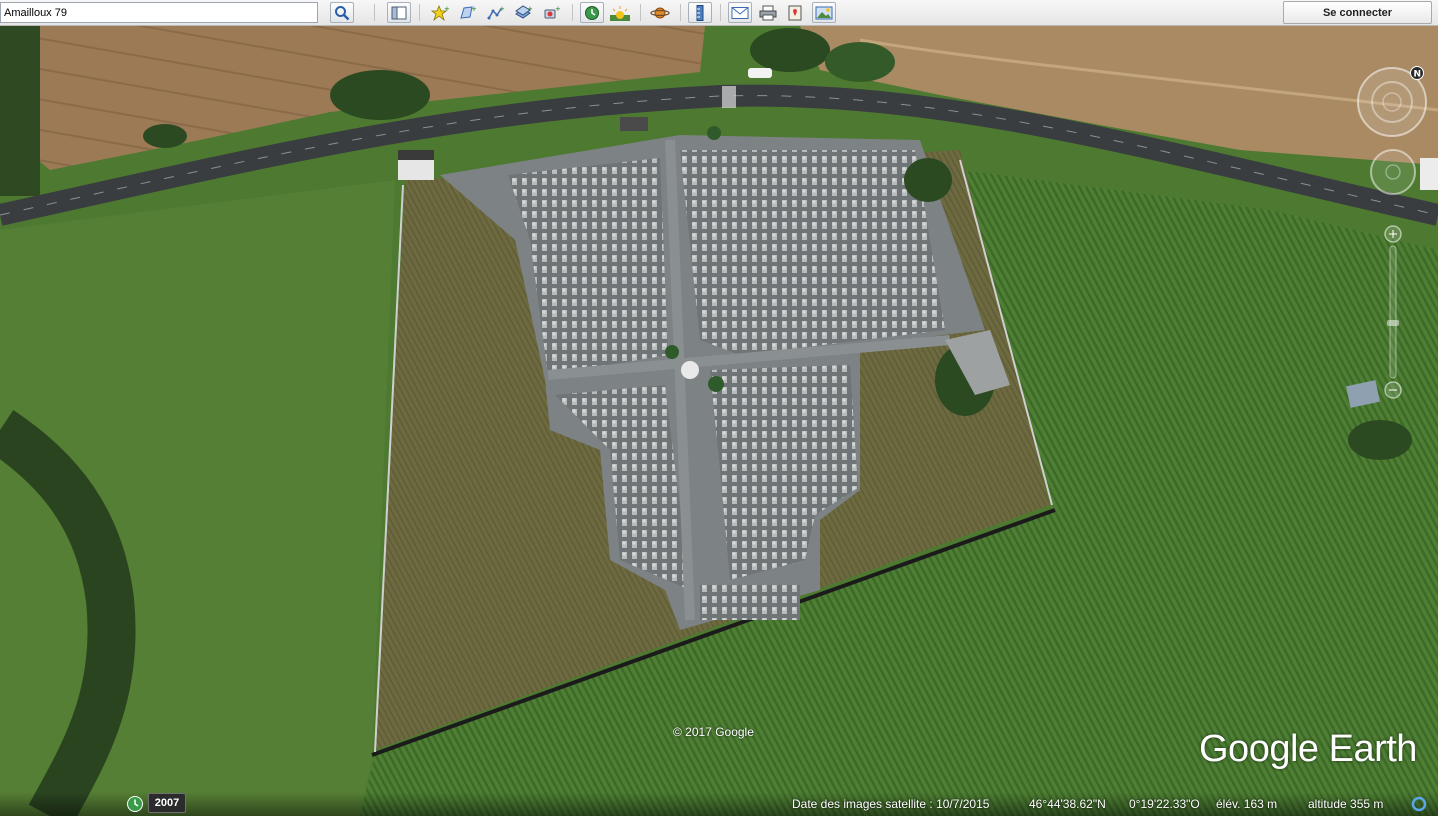 The image size is (1438, 816). I want to click on move-control, so click(1393, 172).